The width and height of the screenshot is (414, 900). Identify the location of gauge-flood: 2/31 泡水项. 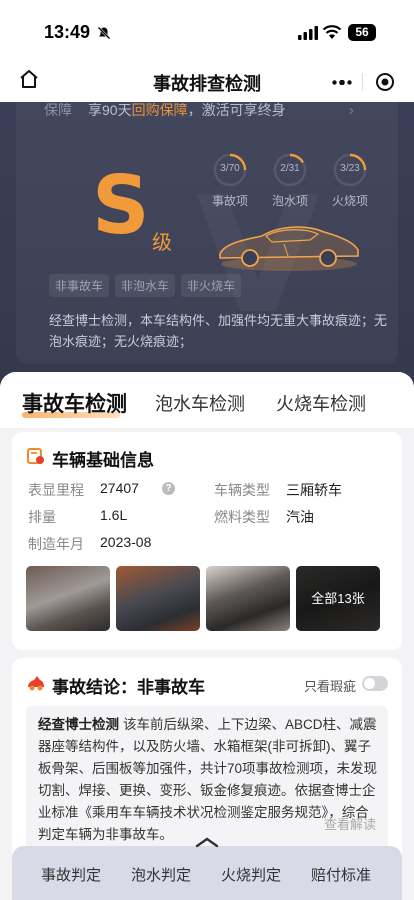
(290, 180).